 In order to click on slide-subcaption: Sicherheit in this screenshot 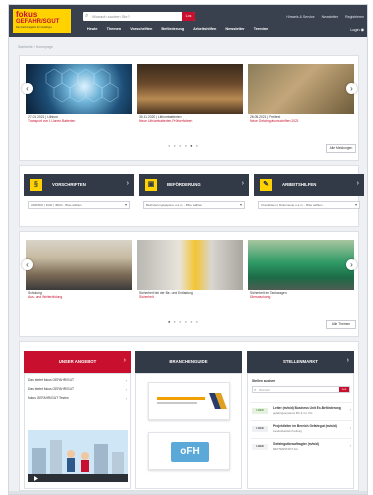, I will do `click(146, 297)`.